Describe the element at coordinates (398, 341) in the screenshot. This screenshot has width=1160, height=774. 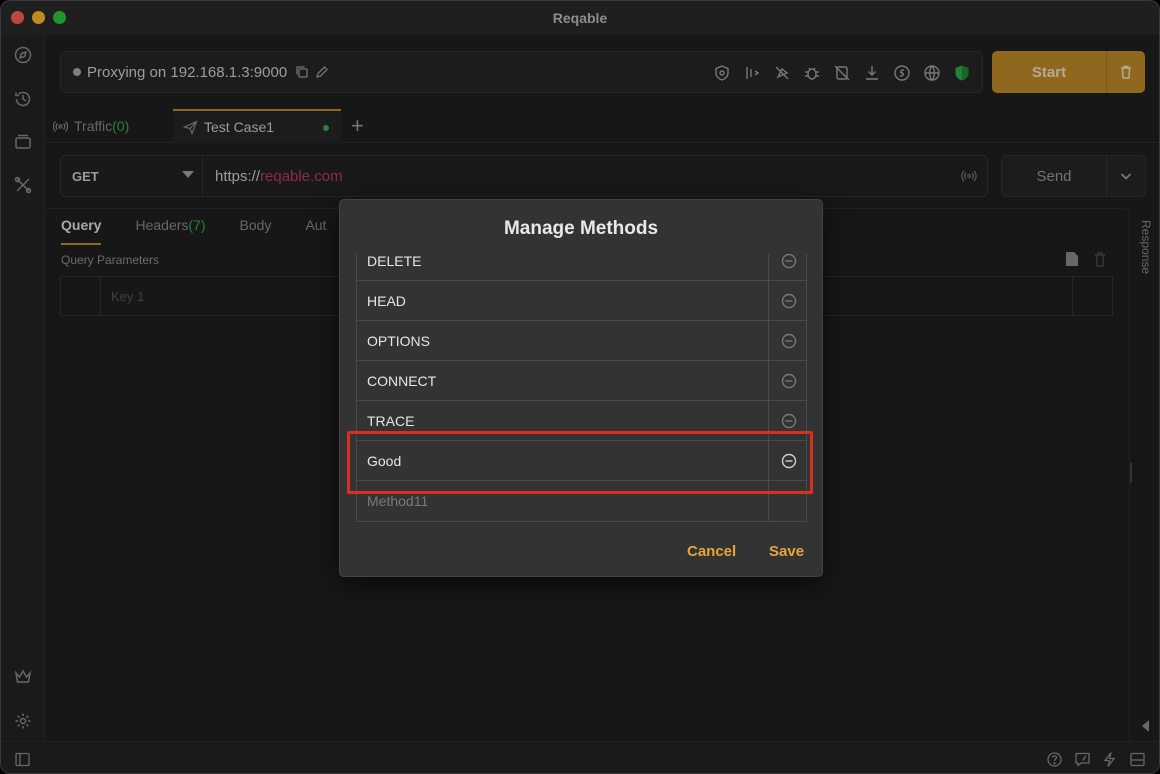
I see `method-name: OPTIONS` at that location.